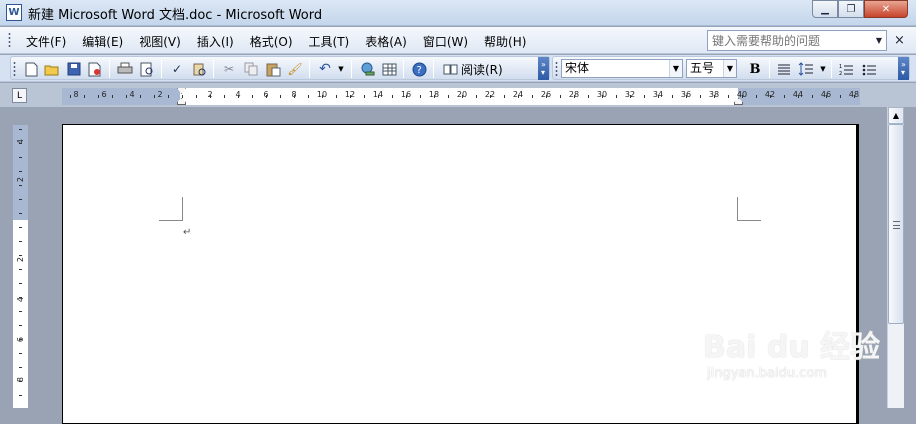  What do you see at coordinates (823, 69) in the screenshot?
I see `line-spacing-dropdown-icon: ▼` at bounding box center [823, 69].